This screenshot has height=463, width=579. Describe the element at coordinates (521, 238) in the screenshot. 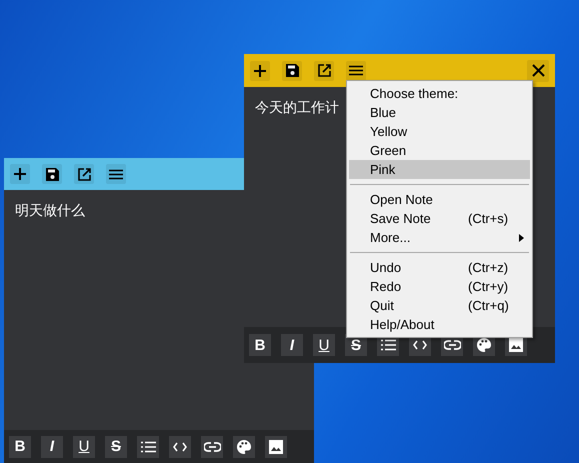

I see `submenu-arrow-icon` at that location.